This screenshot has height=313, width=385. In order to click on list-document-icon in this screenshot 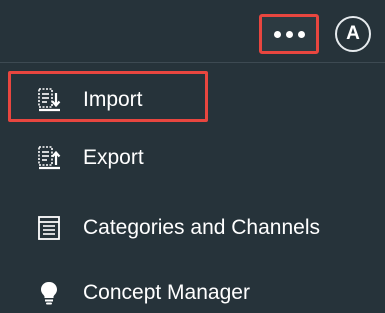, I will do `click(49, 228)`.